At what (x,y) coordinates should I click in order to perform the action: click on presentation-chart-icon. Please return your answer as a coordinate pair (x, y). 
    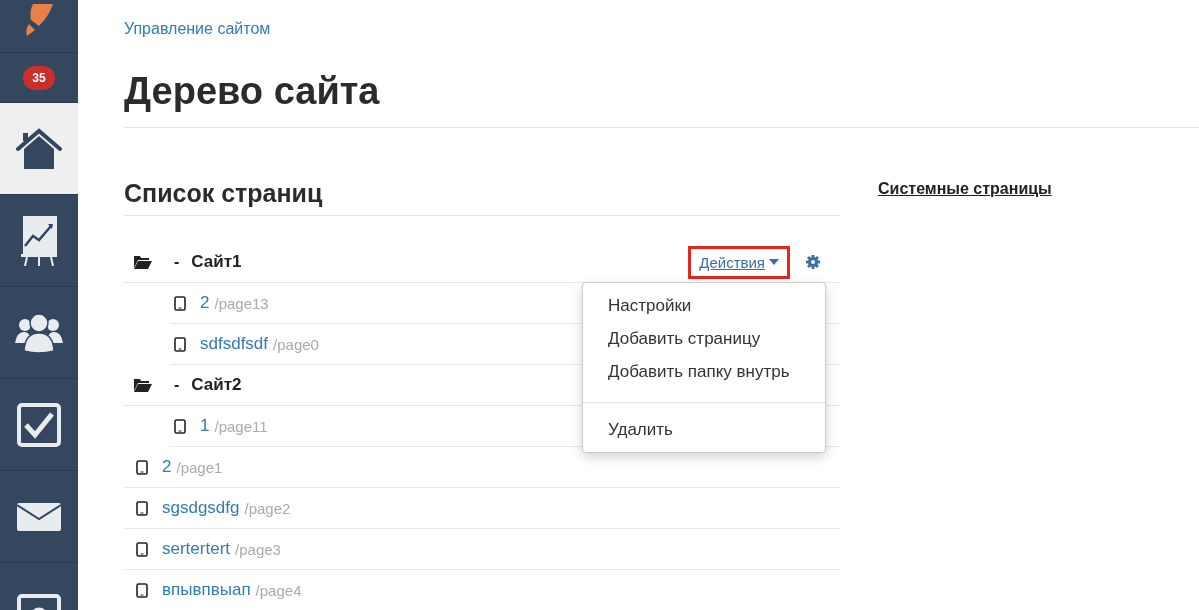
    Looking at the image, I should click on (39, 240).